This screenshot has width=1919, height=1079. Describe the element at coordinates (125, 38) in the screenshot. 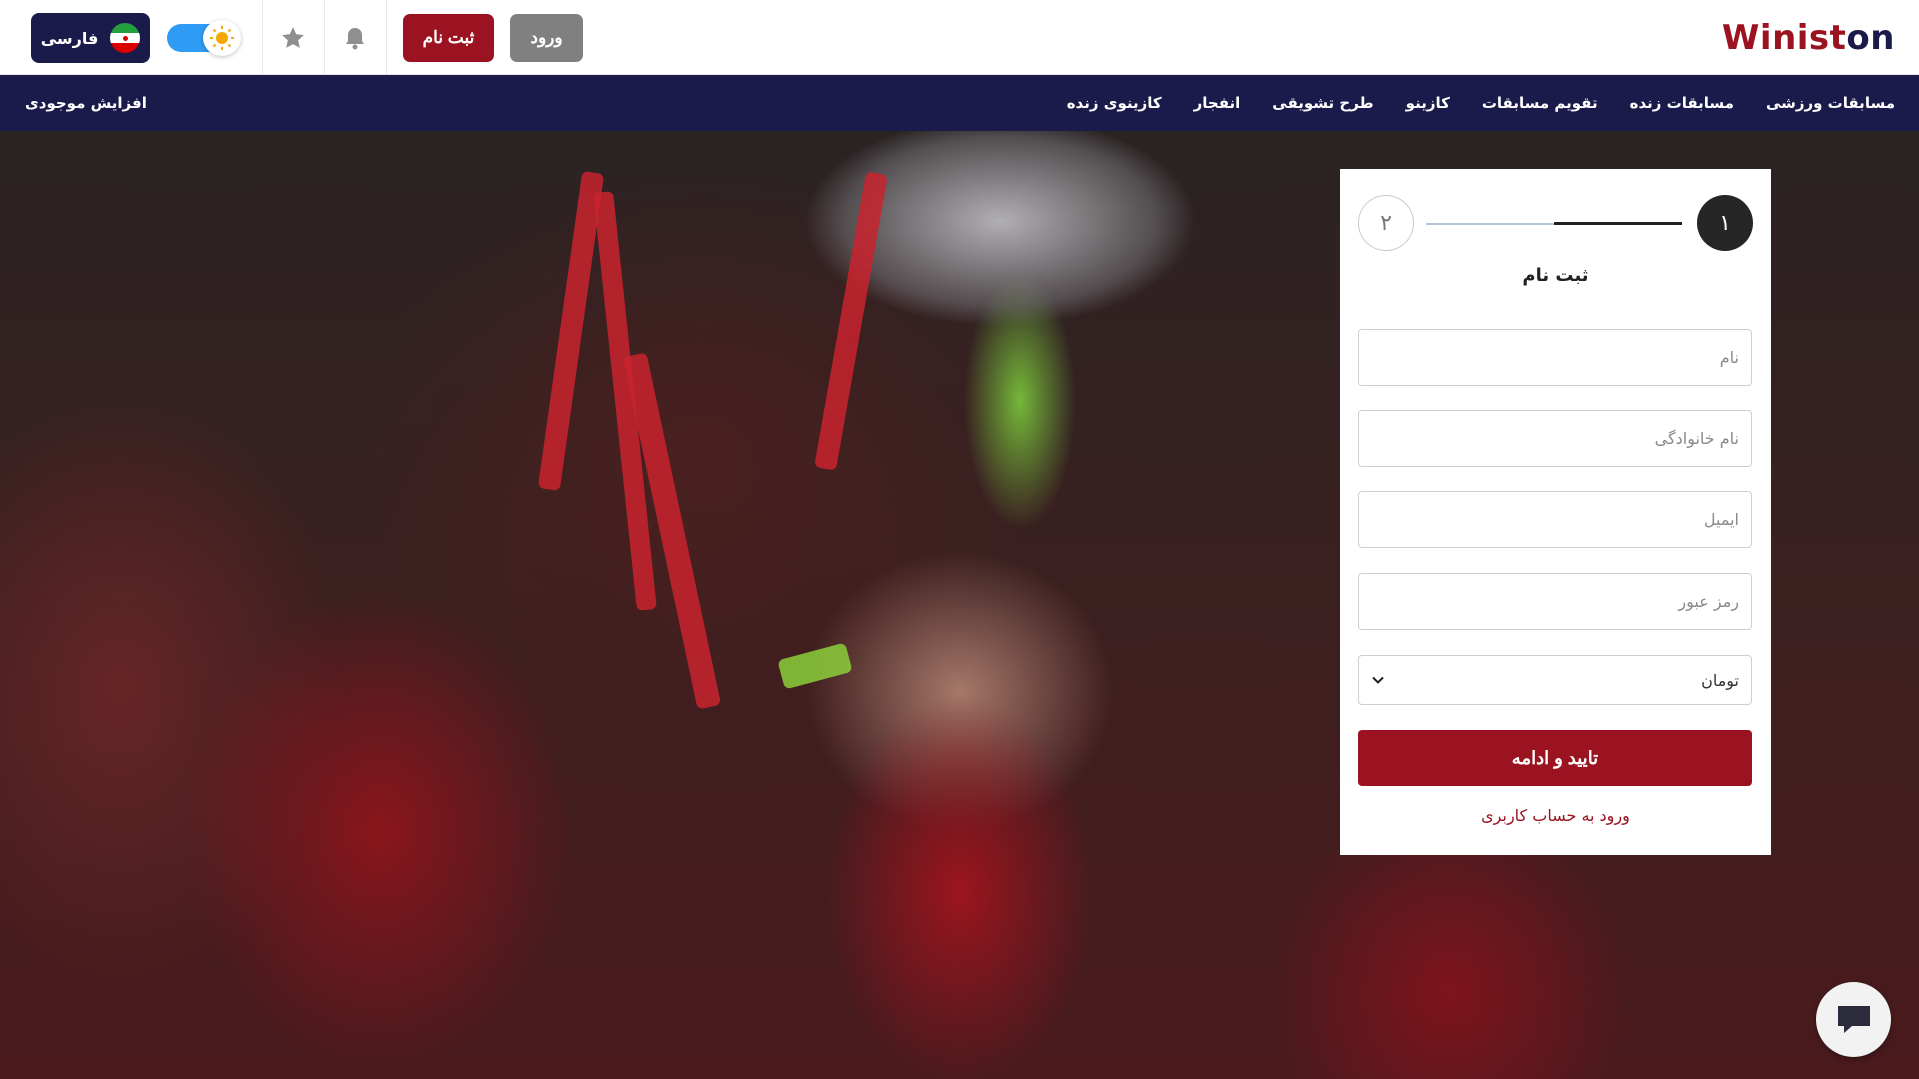

I see `iran-flag-icon` at that location.